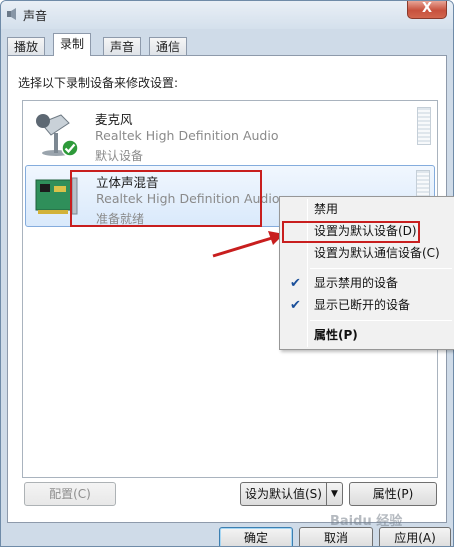 This screenshot has width=454, height=547. Describe the element at coordinates (70, 494) in the screenshot. I see `configure-button: 配置(C)` at that location.